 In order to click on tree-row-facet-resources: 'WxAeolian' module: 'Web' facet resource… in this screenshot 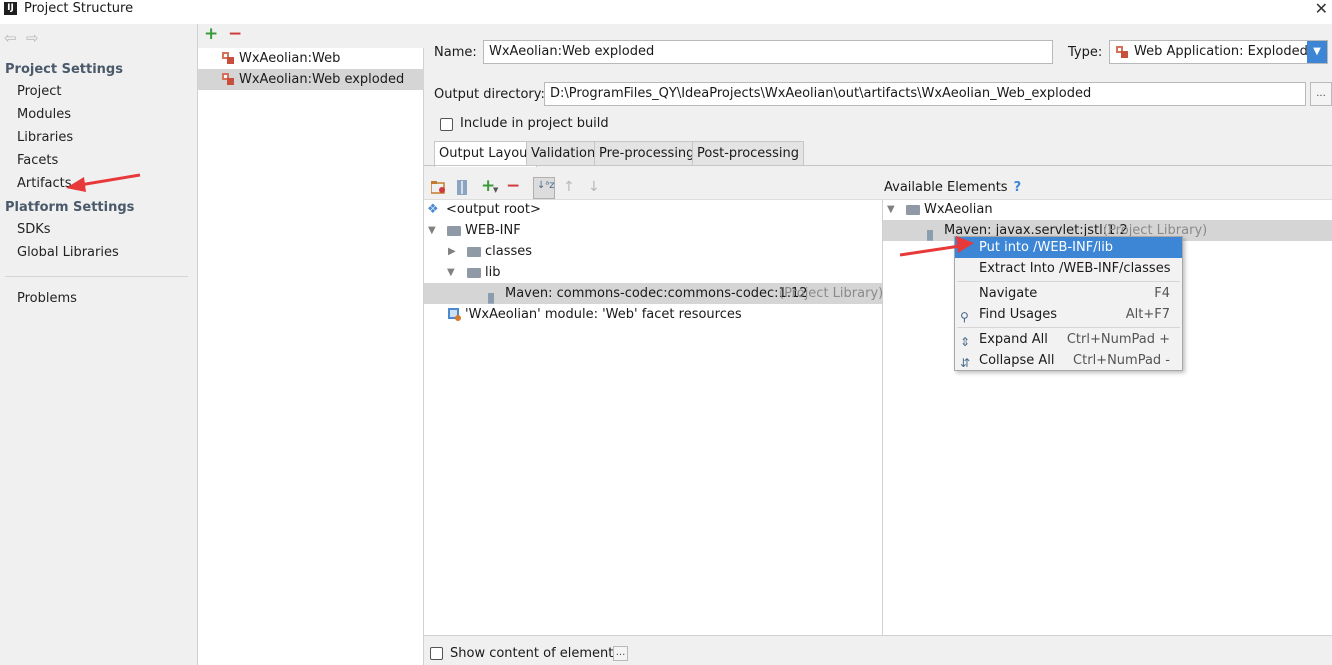, I will do `click(653, 314)`.